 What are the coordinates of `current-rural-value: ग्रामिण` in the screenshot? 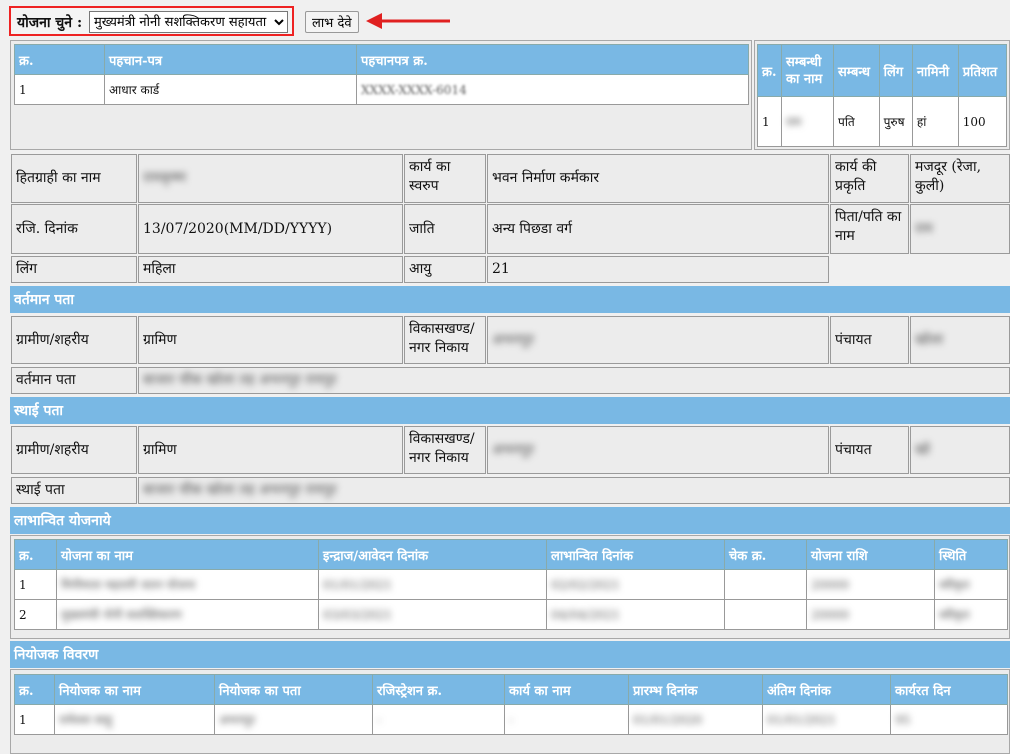 It's located at (270, 340).